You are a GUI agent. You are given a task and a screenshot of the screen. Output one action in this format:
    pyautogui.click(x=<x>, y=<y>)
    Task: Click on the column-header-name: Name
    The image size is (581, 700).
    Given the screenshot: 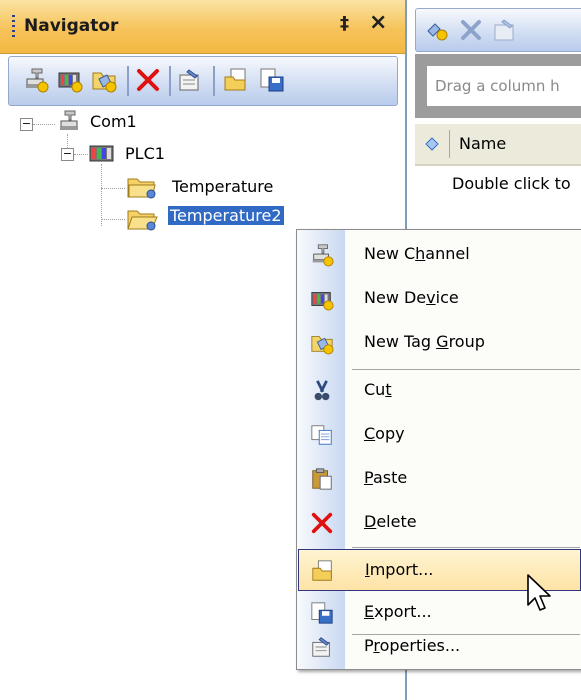 What is the action you would take?
    pyautogui.click(x=482, y=143)
    